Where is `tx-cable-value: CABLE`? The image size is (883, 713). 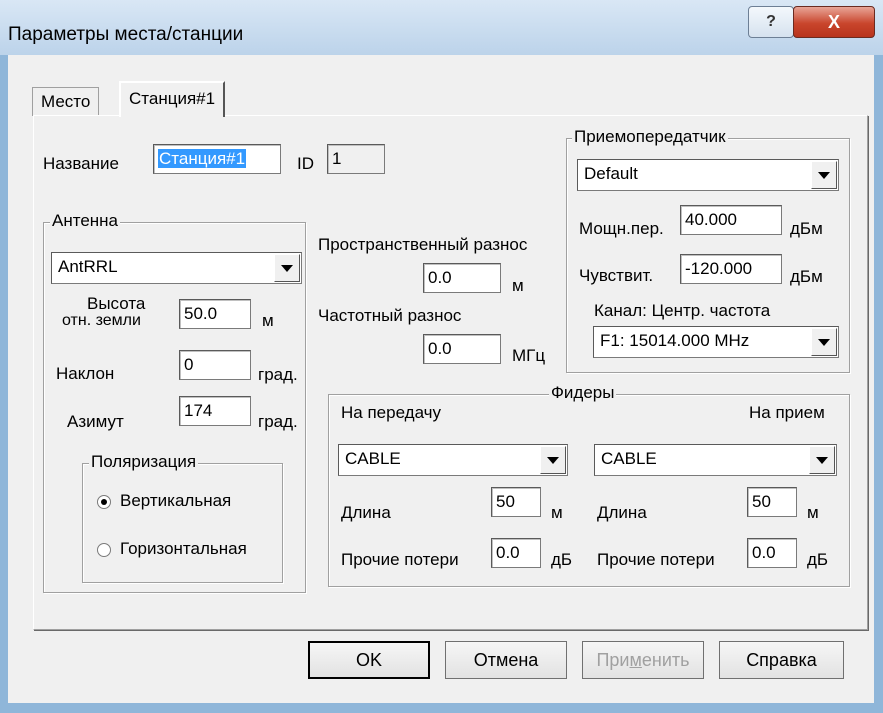
tx-cable-value: CABLE is located at coordinates (373, 458).